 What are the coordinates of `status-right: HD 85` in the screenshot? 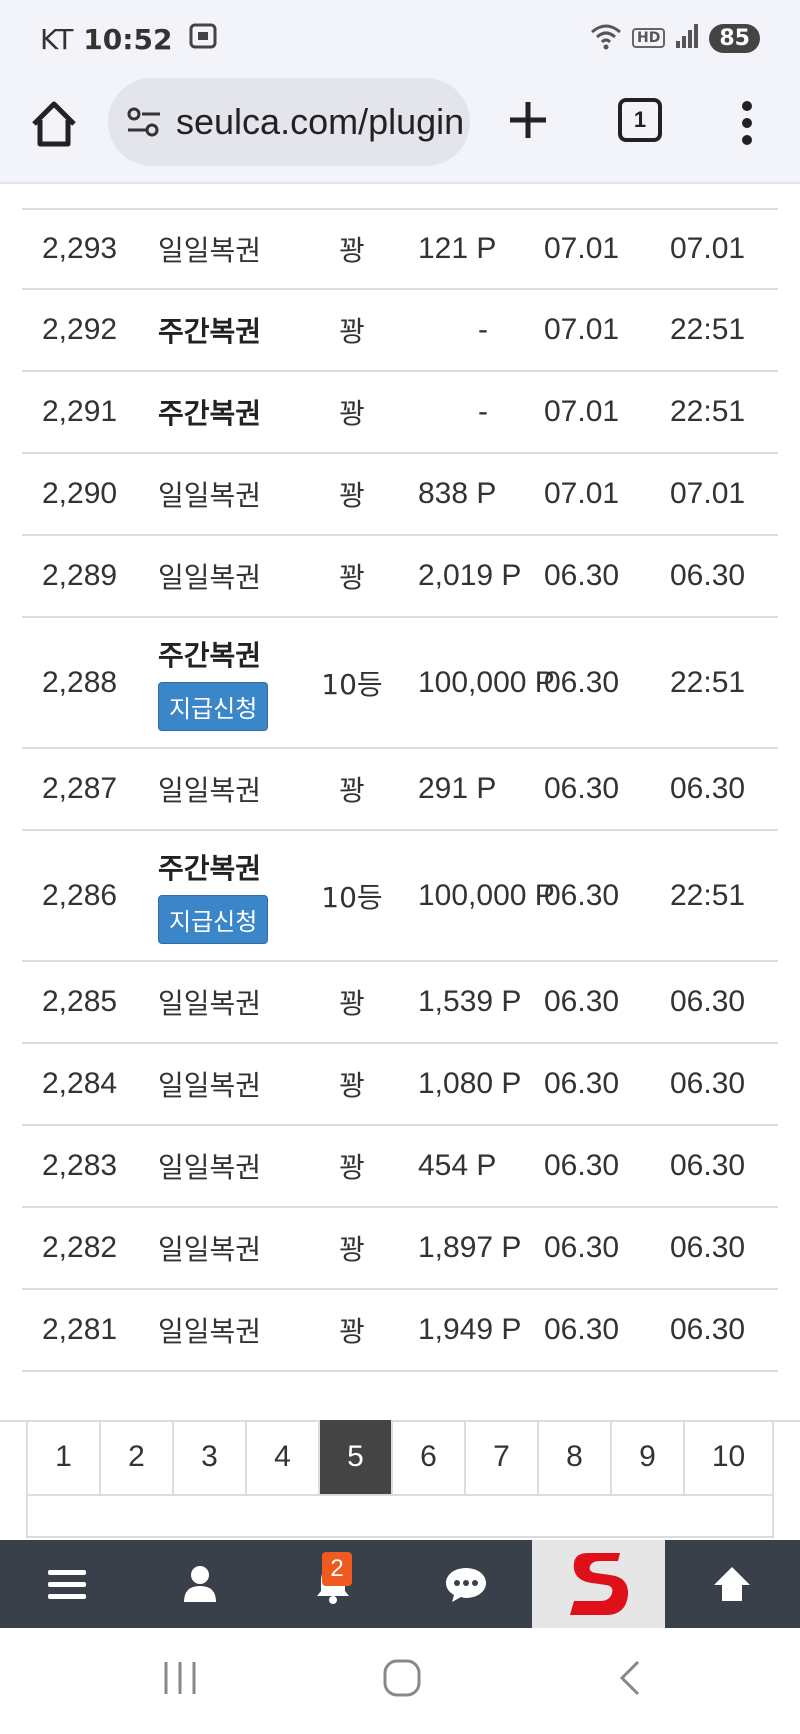 It's located at (675, 38).